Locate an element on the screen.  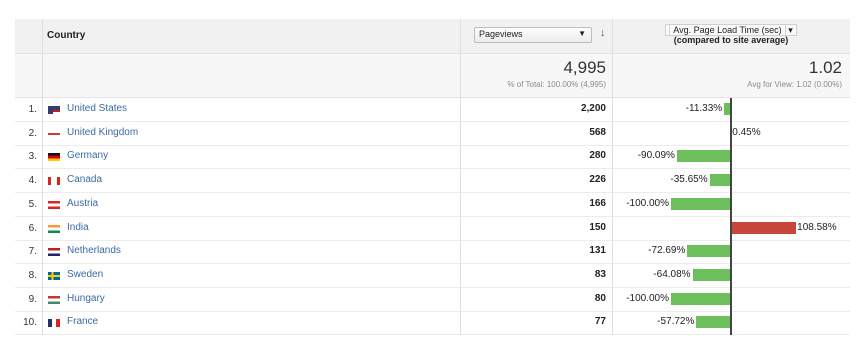
austria-flag-icon is located at coordinates (54, 204).